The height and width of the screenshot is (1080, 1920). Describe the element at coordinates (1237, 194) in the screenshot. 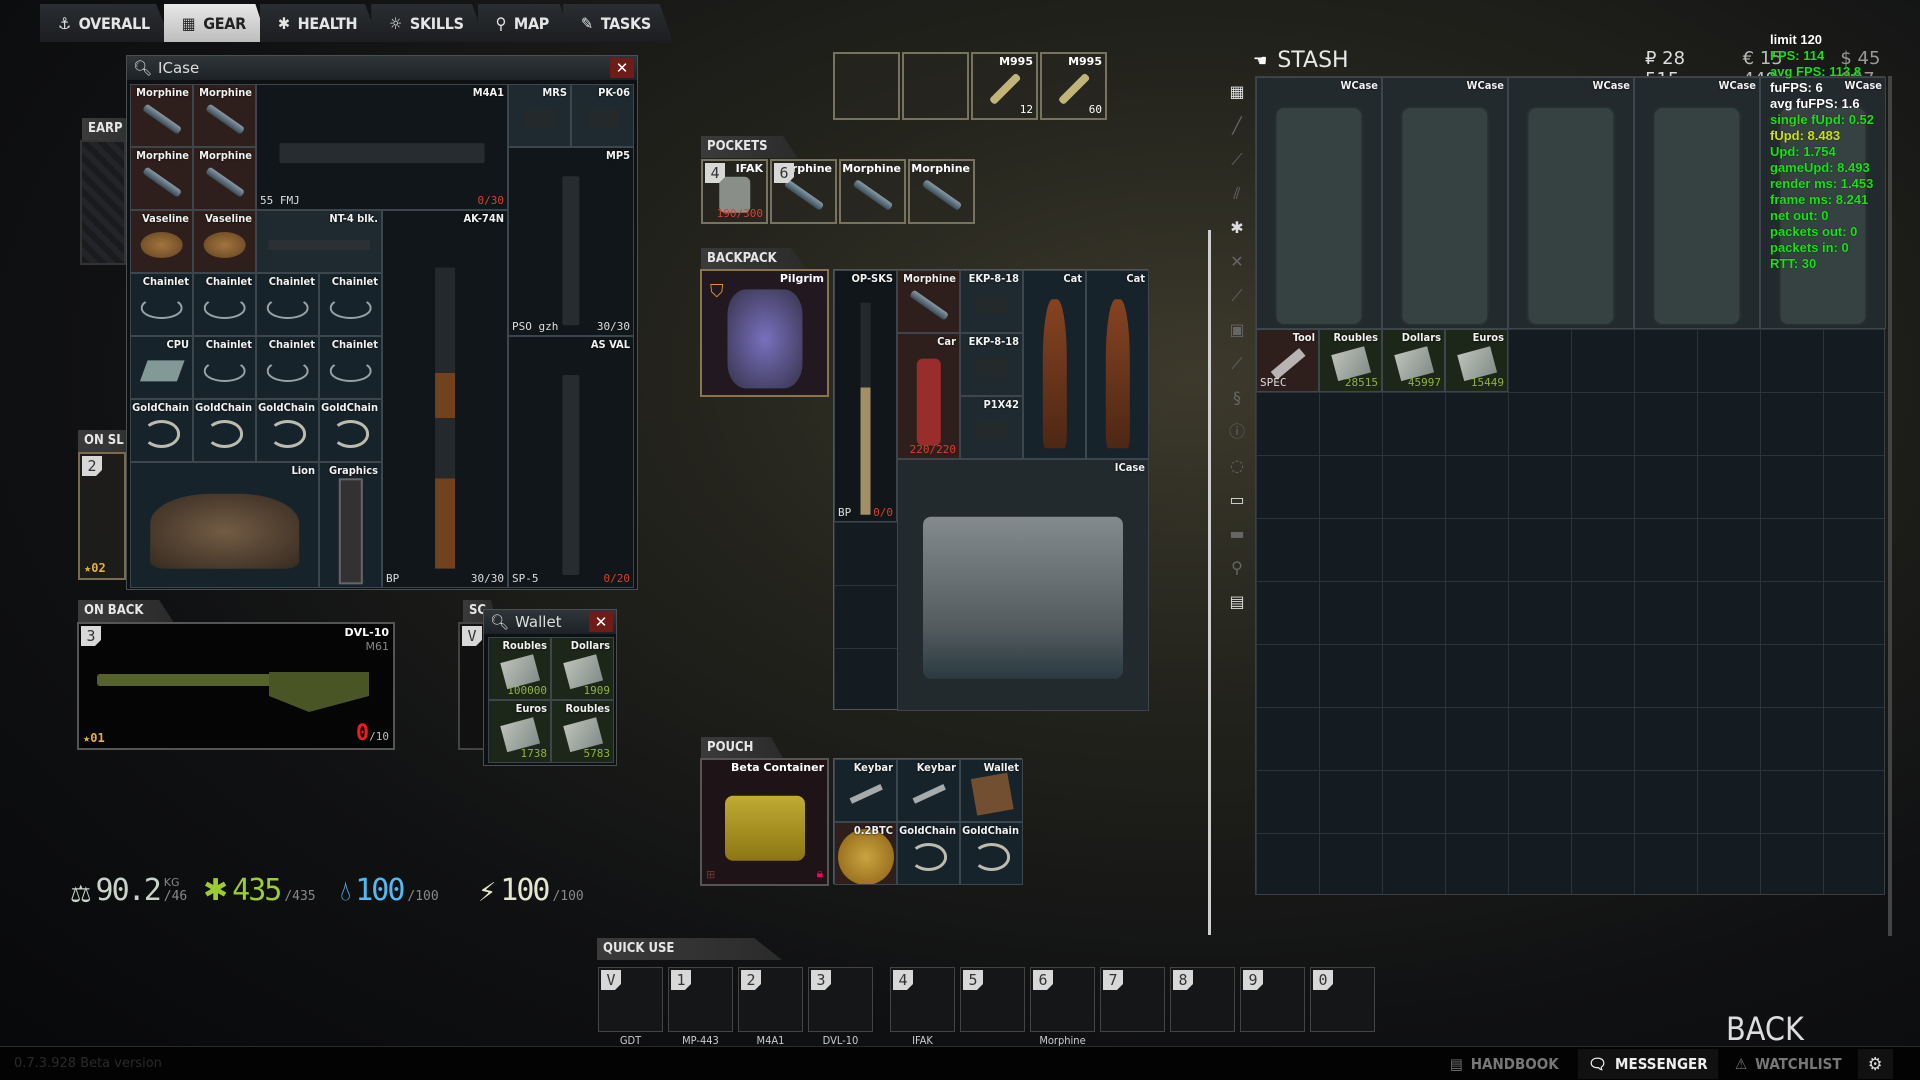

I see `ammo-icon: ⫽` at that location.